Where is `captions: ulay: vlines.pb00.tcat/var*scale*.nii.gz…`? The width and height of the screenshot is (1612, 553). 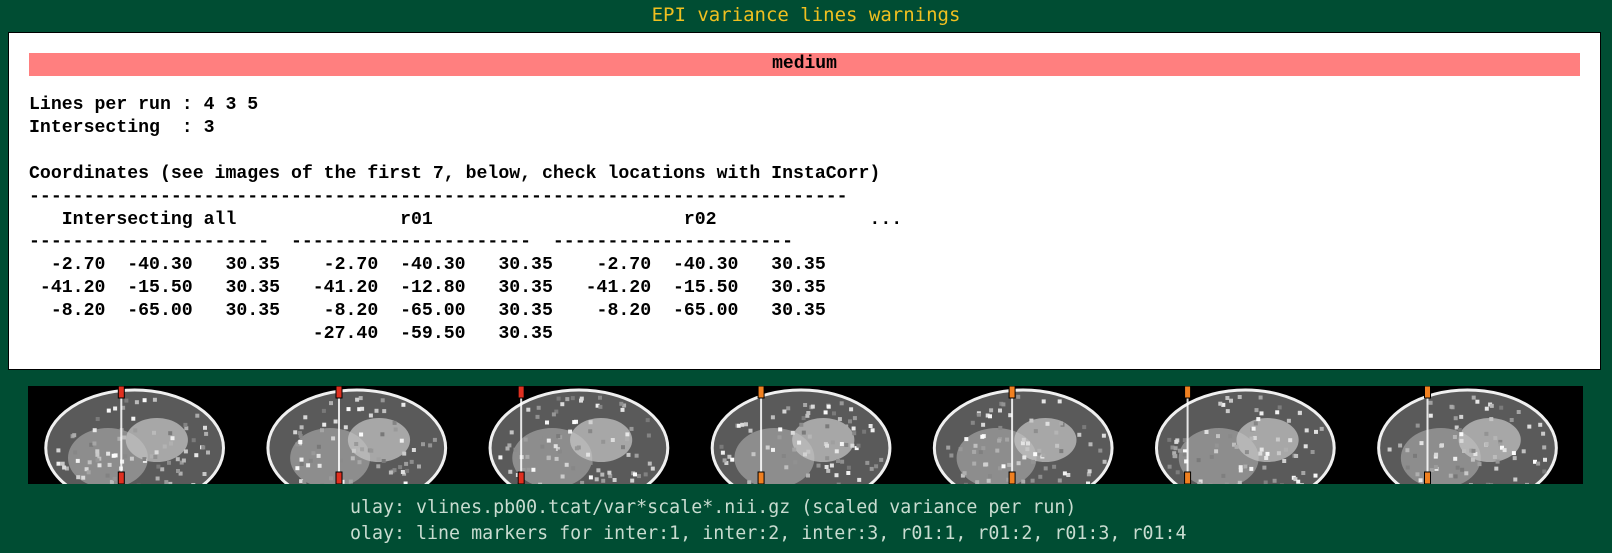
captions: ulay: vlines.pb00.tcat/var*scale*.nii.gz… is located at coordinates (768, 521).